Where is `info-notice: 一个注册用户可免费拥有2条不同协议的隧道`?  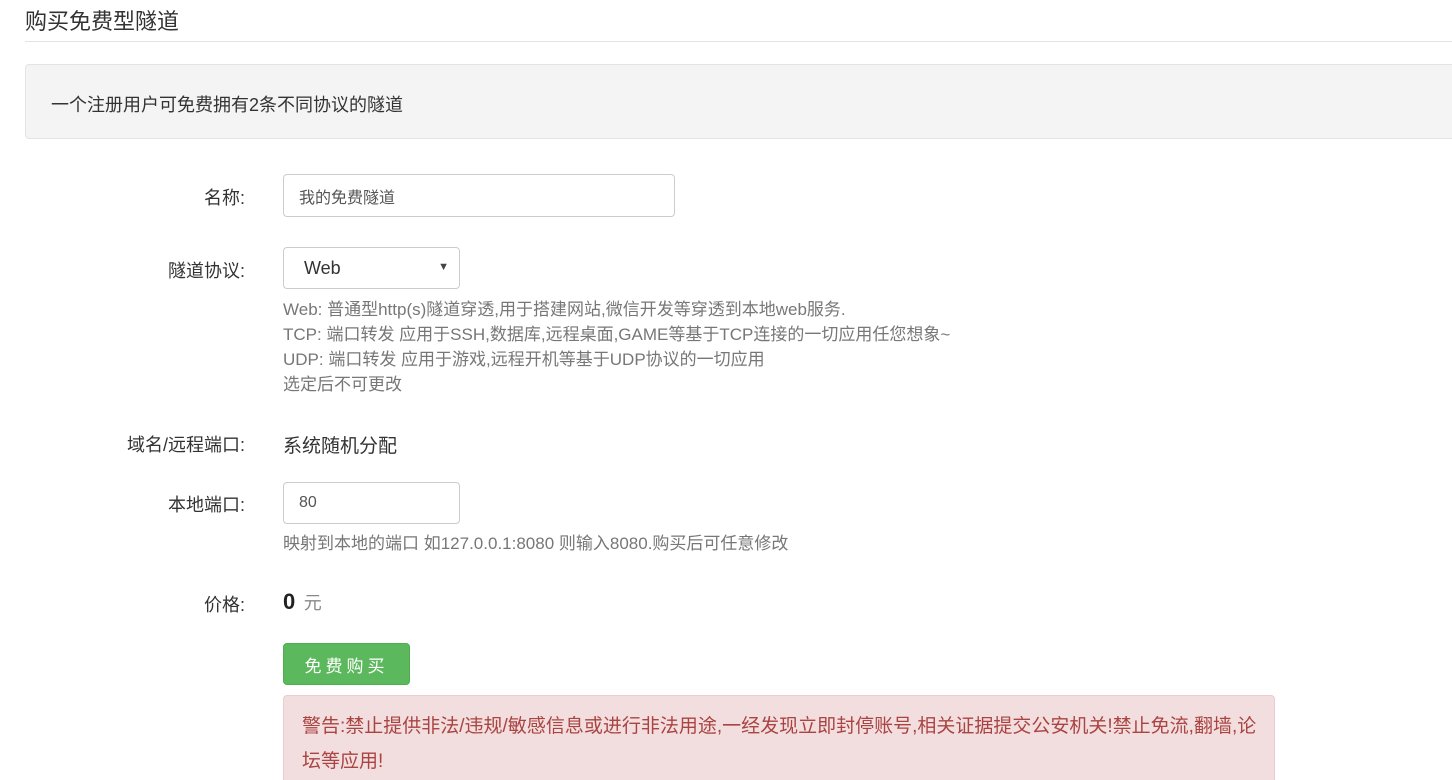 info-notice: 一个注册用户可免费拥有2条不同协议的隧道 is located at coordinates (738, 101).